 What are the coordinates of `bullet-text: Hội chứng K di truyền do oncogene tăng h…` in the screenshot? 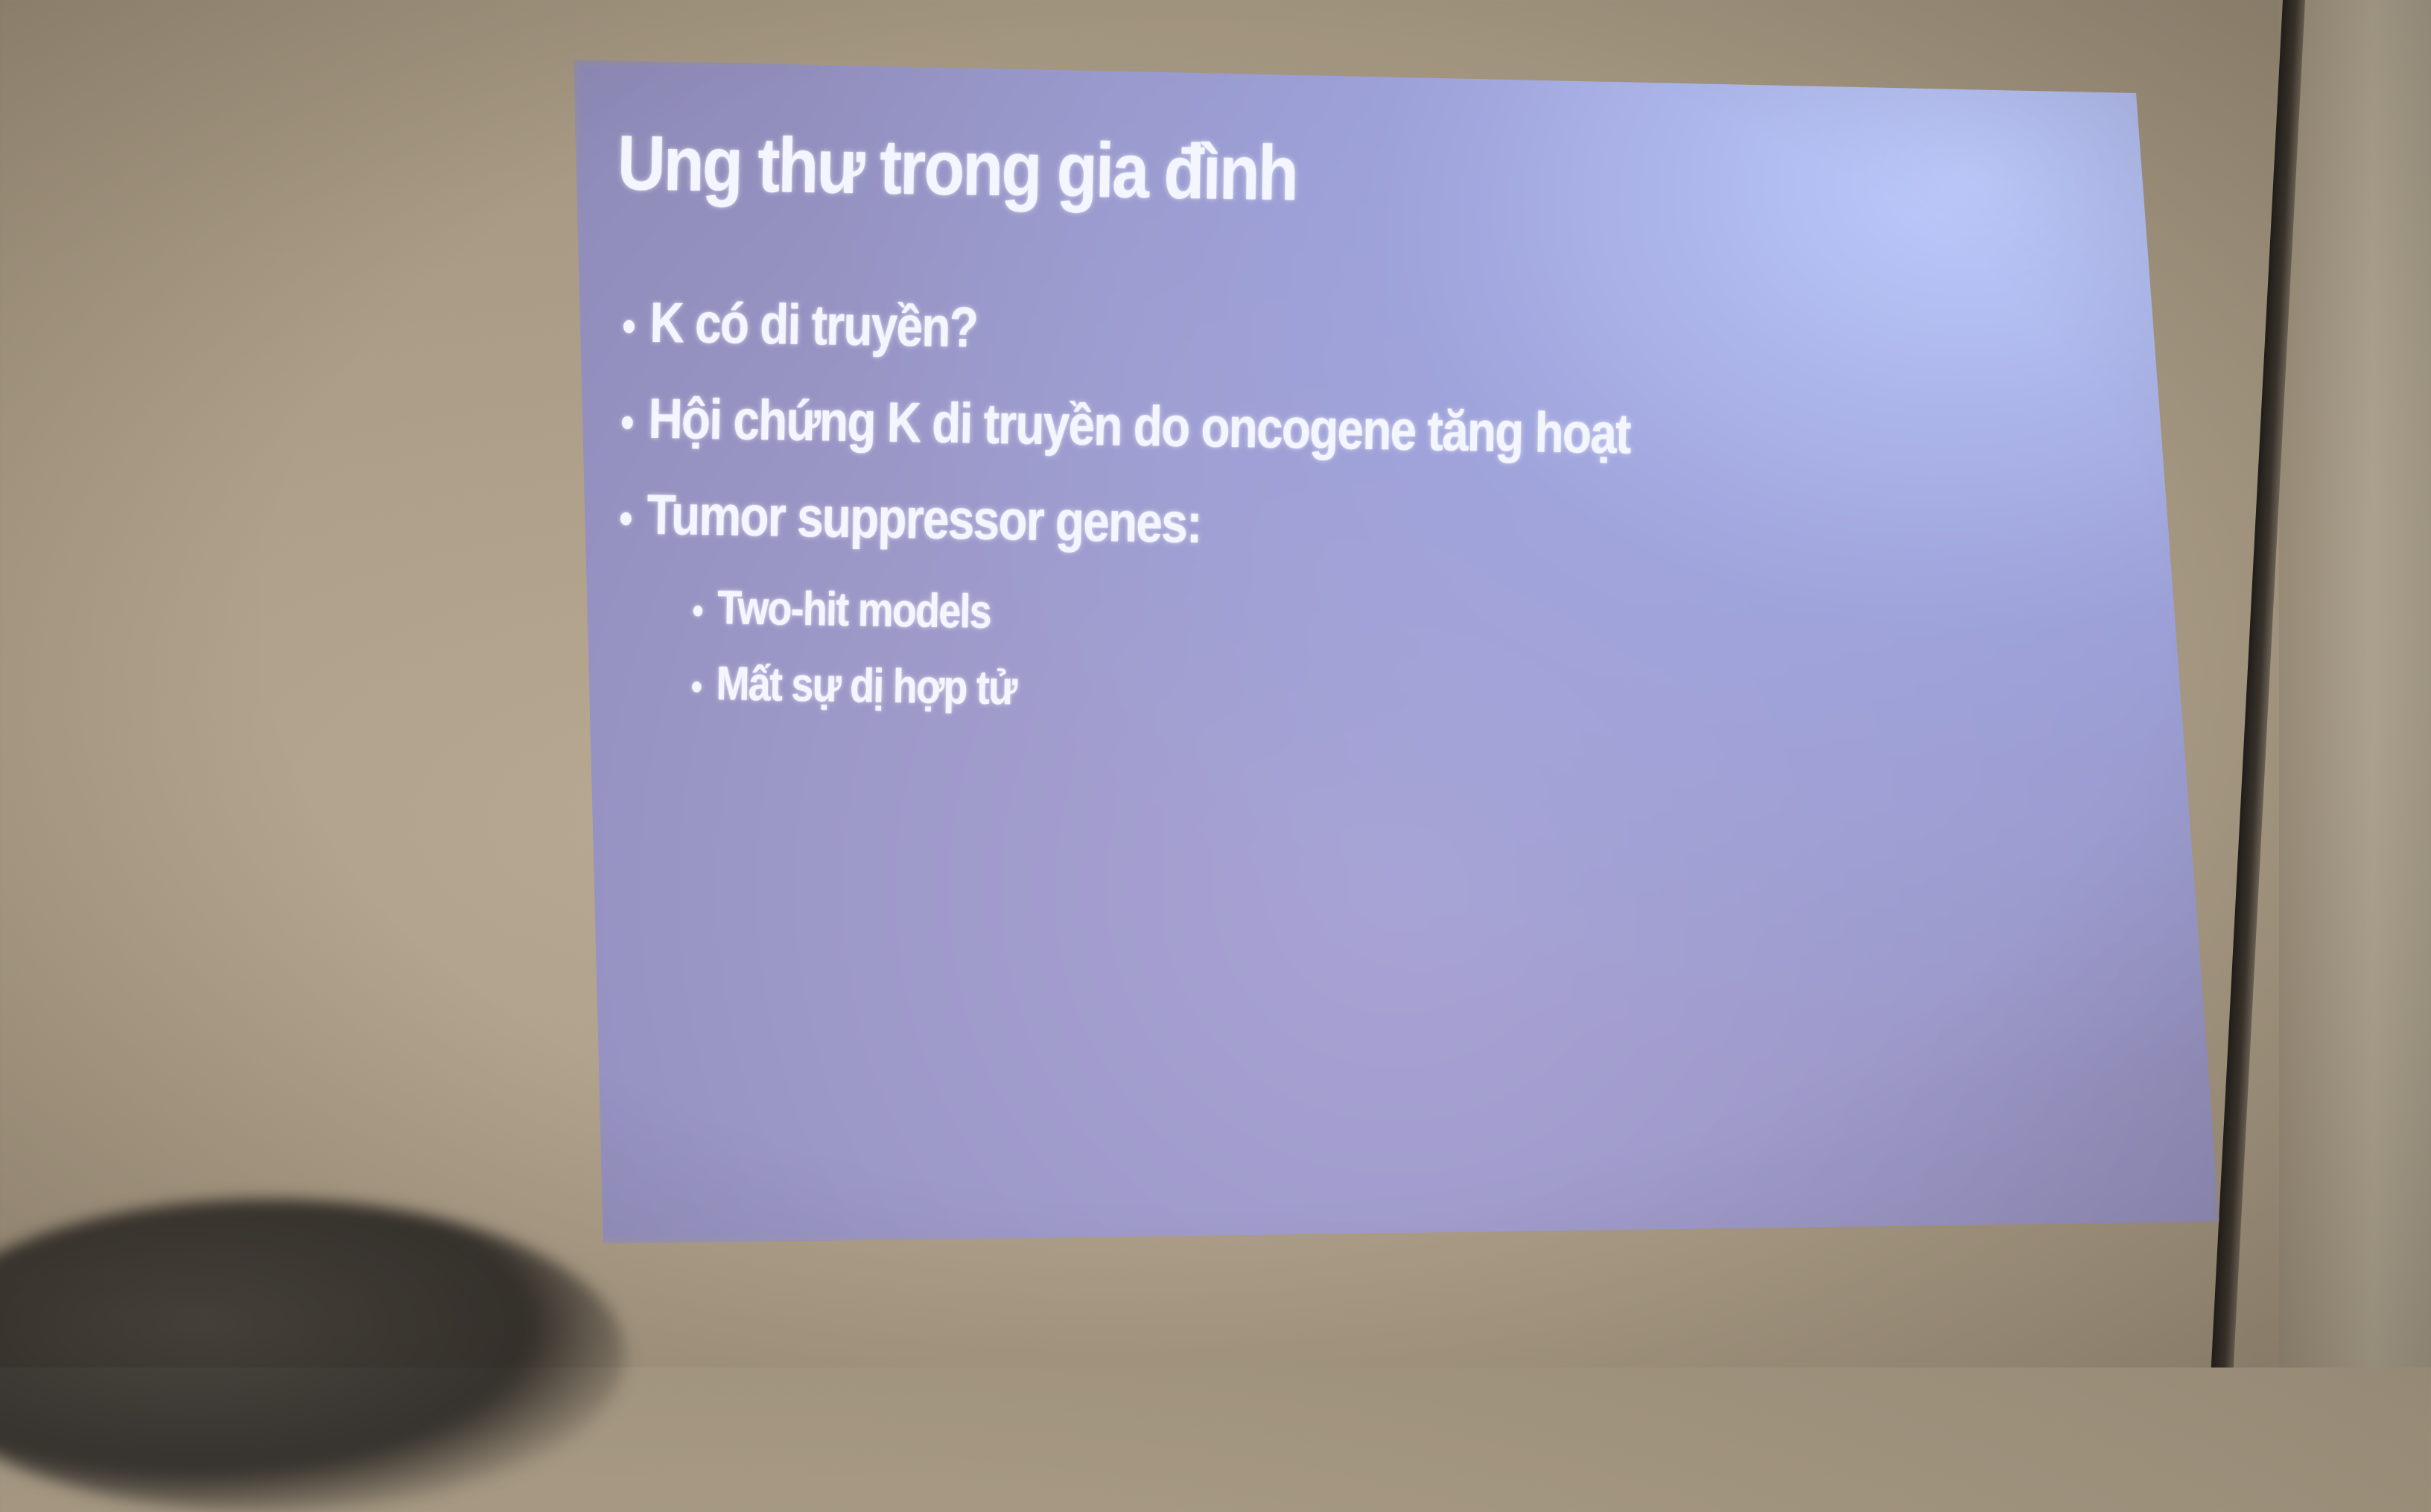 It's located at (1139, 427).